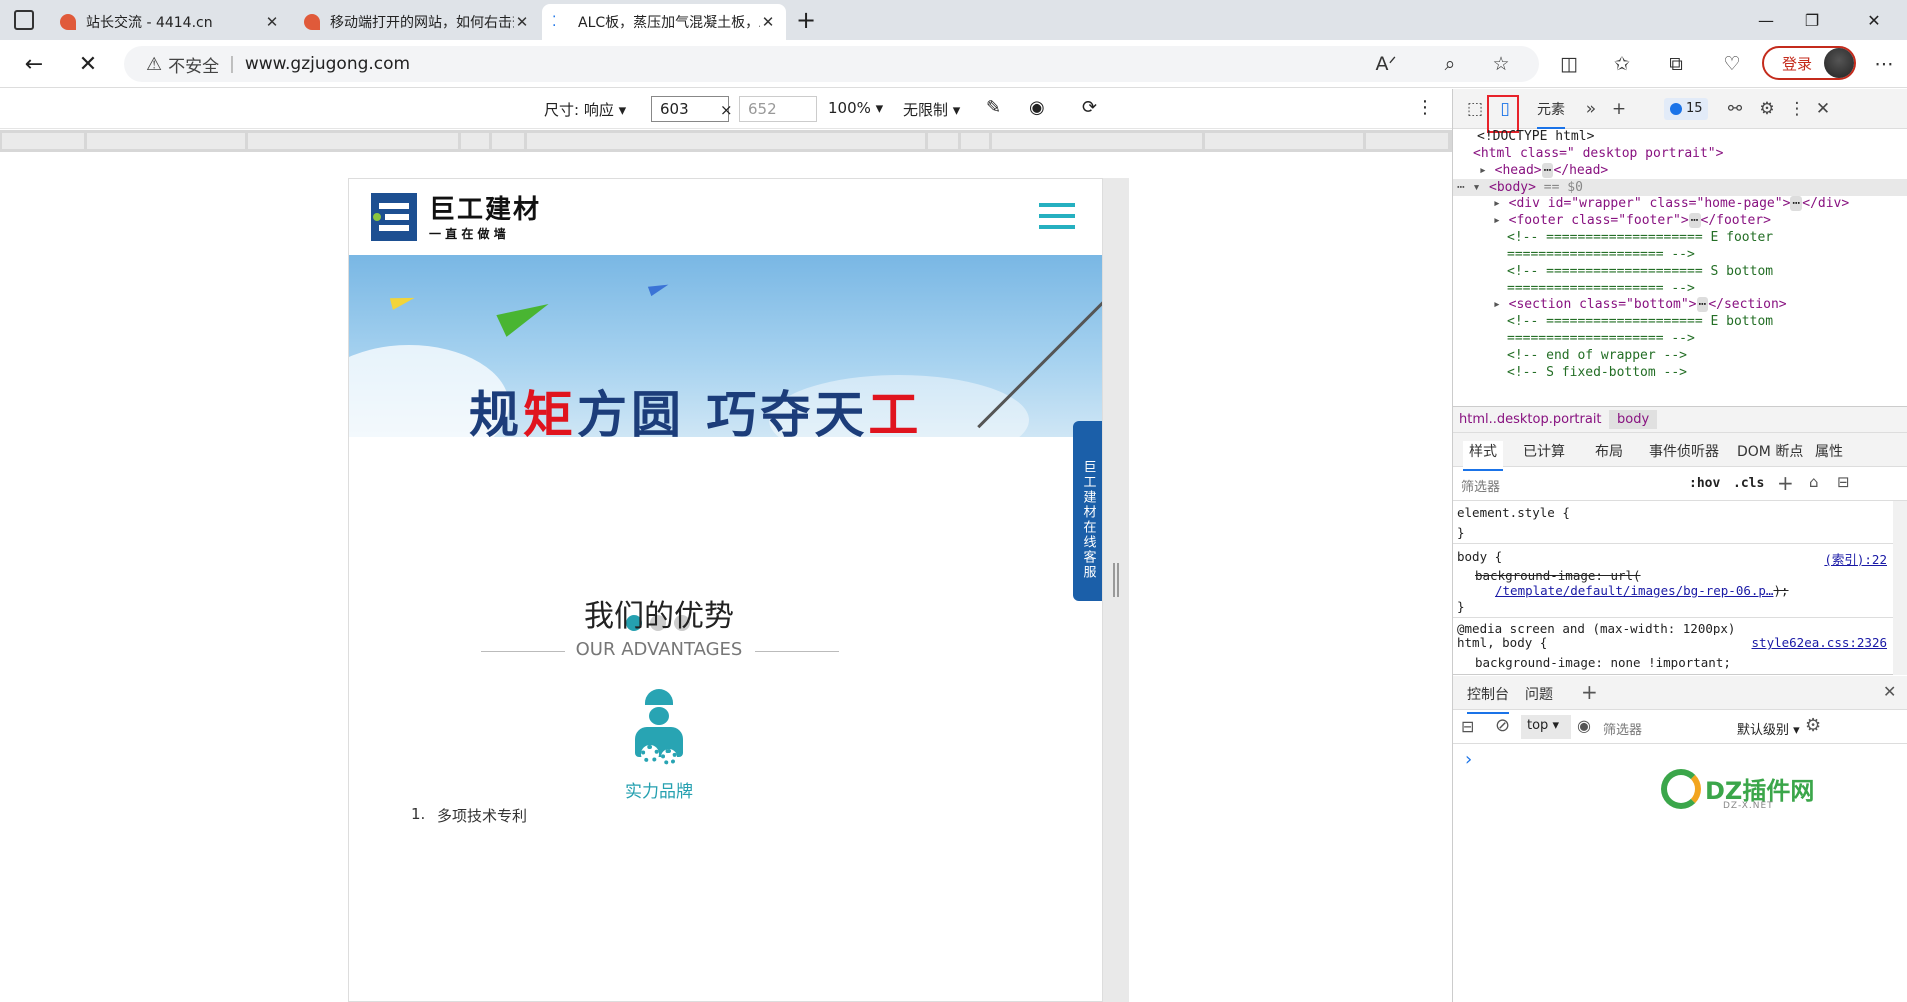 The height and width of the screenshot is (1002, 1907). I want to click on dom-comment: <!-- S fixed-bottom -->, so click(1597, 372).